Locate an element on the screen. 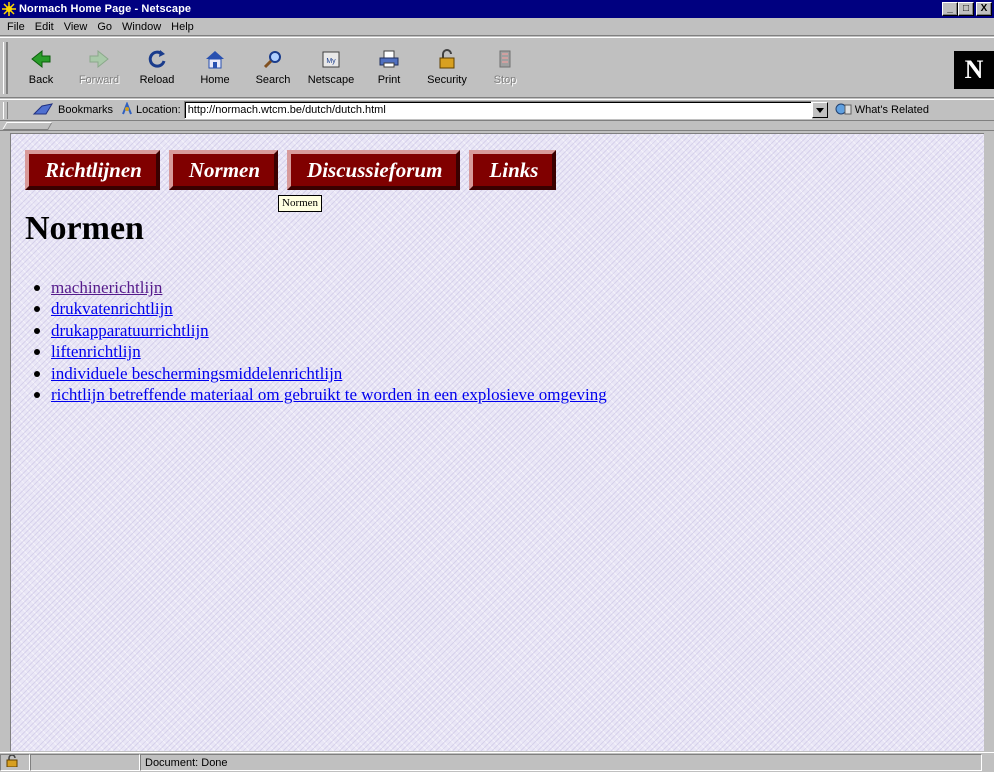 Image resolution: width=994 pixels, height=772 pixels. netscape-label: Netscape is located at coordinates (331, 80).